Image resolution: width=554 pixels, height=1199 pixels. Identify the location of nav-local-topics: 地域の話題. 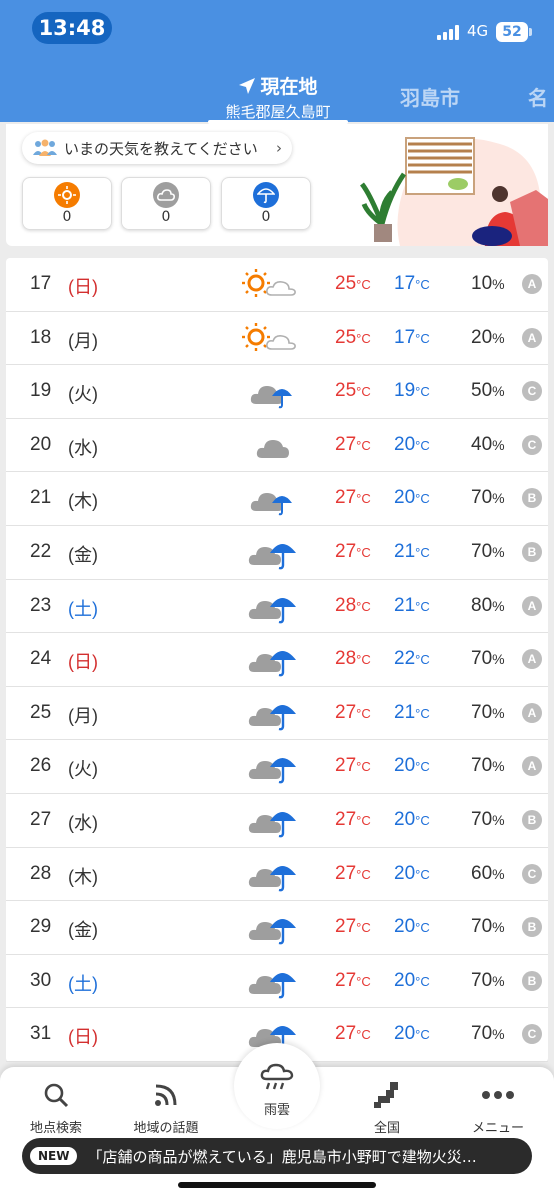
(166, 1107).